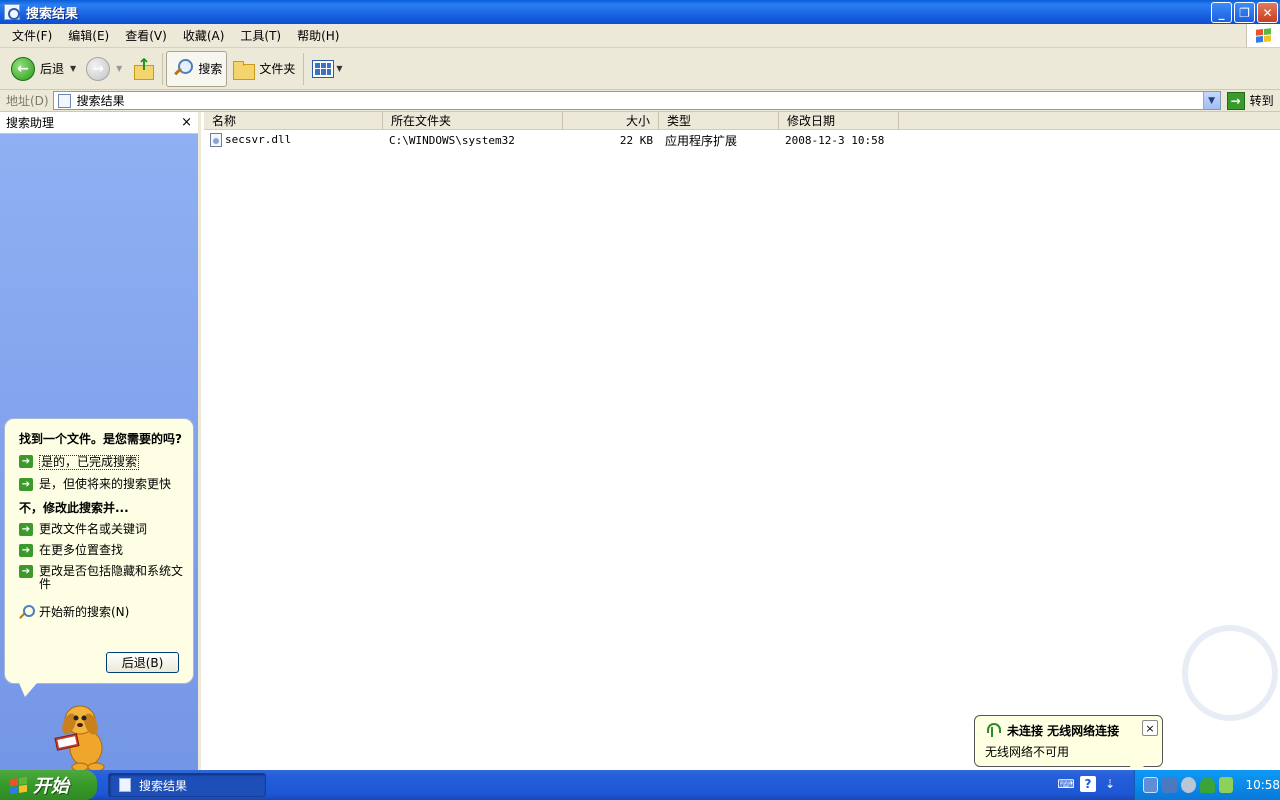 This screenshot has height=800, width=1280. What do you see at coordinates (452, 140) in the screenshot?
I see `file-folder: C:\WINDOWS\system32` at bounding box center [452, 140].